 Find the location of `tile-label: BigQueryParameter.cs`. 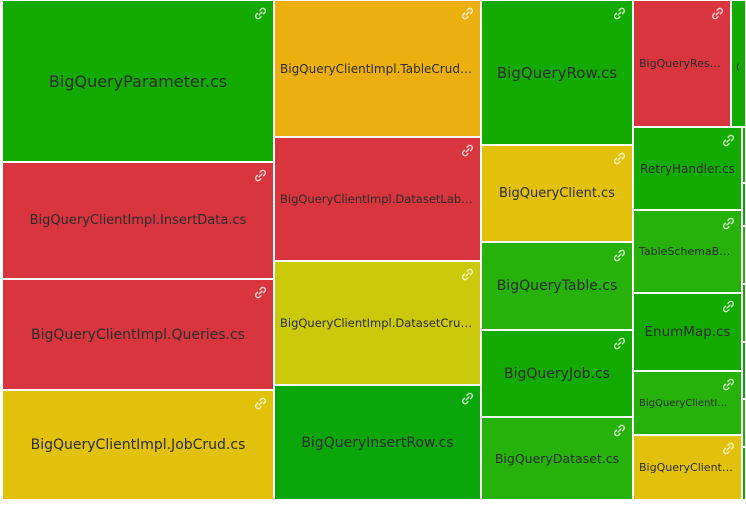

tile-label: BigQueryParameter.cs is located at coordinates (138, 81).